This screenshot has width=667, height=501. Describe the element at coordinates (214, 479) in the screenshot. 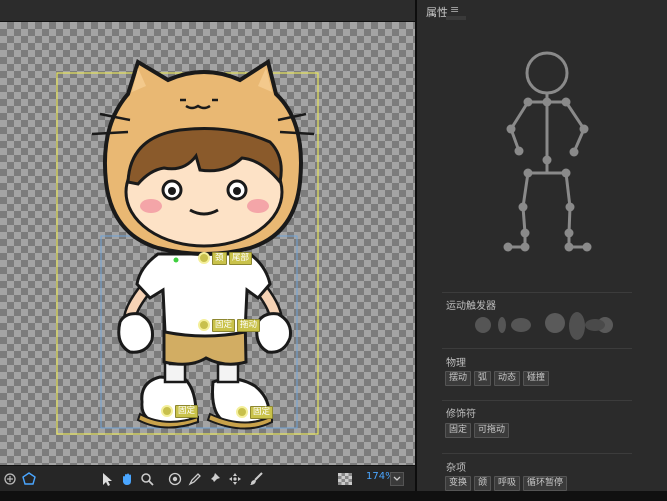

I see `pin-icon` at that location.